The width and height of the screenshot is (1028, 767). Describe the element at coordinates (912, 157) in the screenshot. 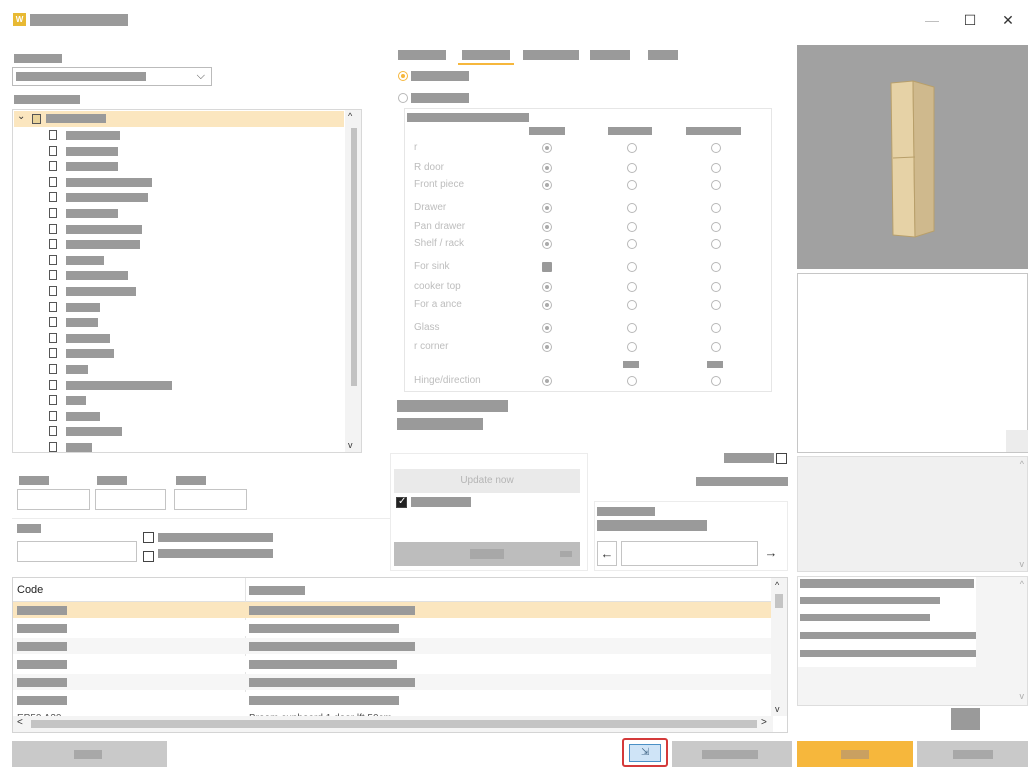

I see `3d-preview` at that location.